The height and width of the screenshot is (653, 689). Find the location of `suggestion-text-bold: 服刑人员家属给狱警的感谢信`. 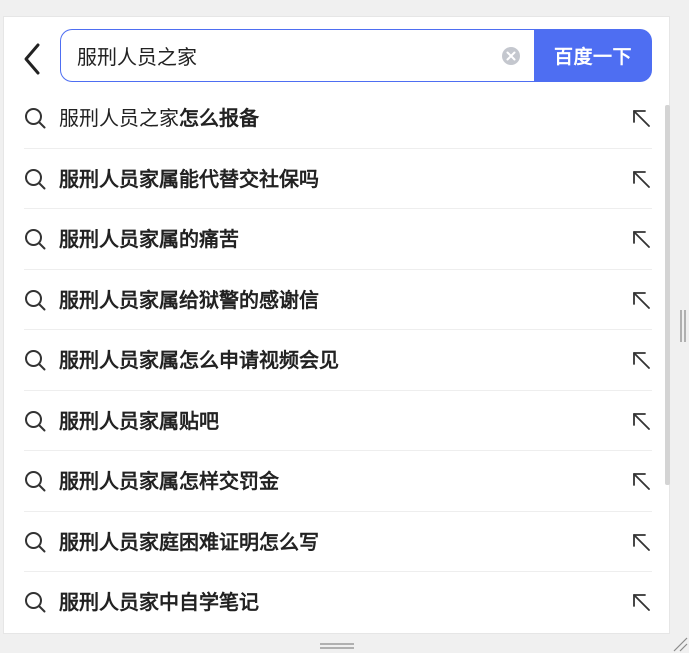

suggestion-text-bold: 服刑人员家属给狱警的感谢信 is located at coordinates (189, 299).